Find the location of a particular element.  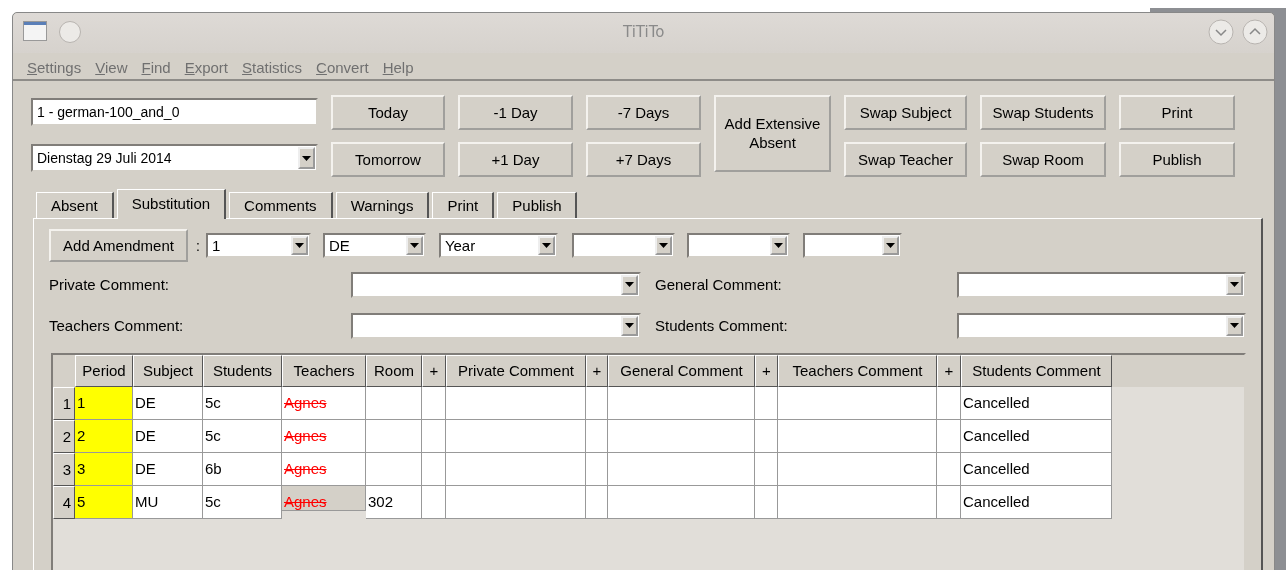

toolbar-button: +1 Day is located at coordinates (515, 159).